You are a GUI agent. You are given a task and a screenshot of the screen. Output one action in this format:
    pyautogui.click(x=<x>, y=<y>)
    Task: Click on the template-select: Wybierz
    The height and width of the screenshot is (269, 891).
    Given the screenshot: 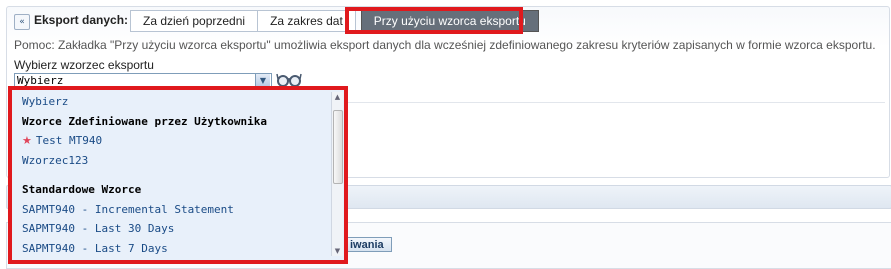 What is the action you would take?
    pyautogui.click(x=143, y=80)
    